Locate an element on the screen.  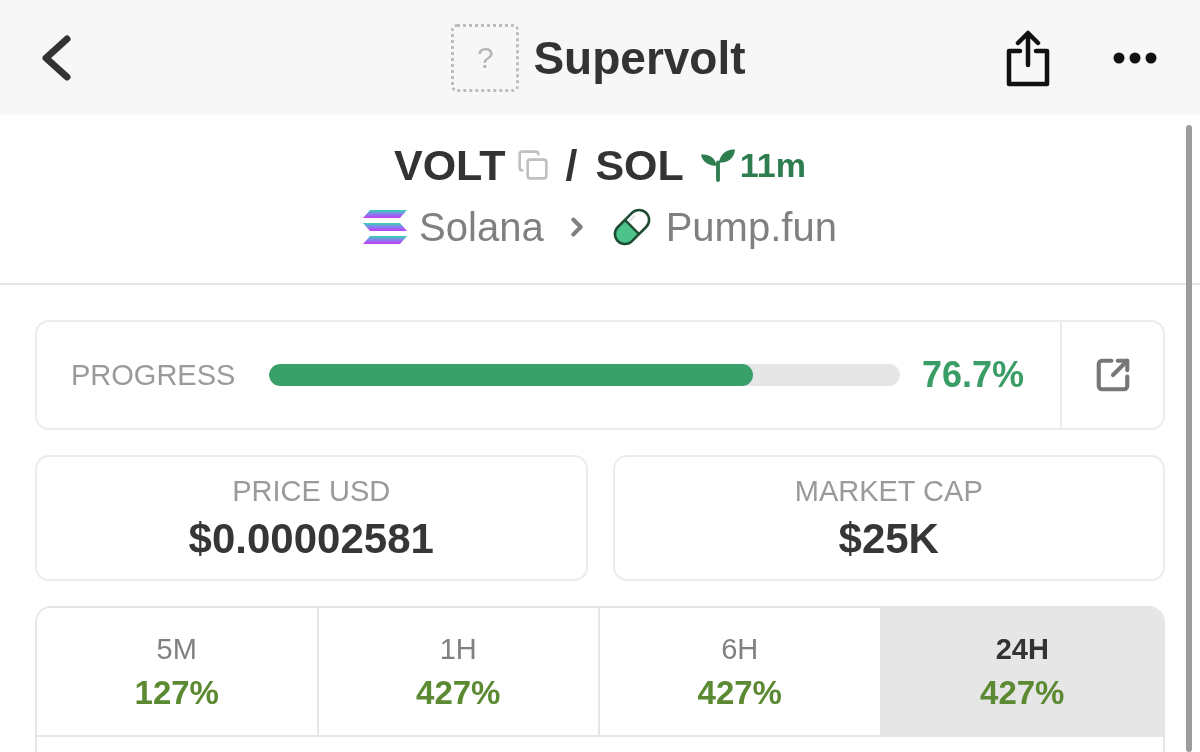
quote-token-symbol: SOL is located at coordinates (639, 165).